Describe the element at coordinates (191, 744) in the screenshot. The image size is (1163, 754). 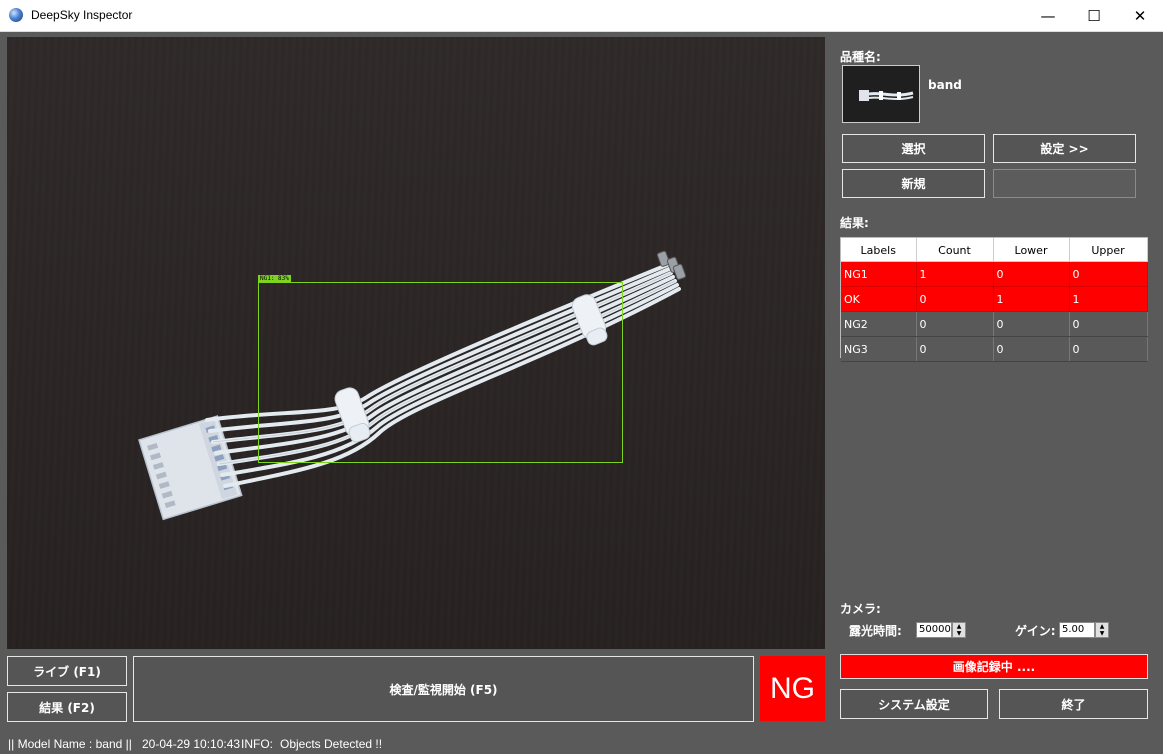
I see `status-timestamp: 20-04-29 10:10:43` at that location.